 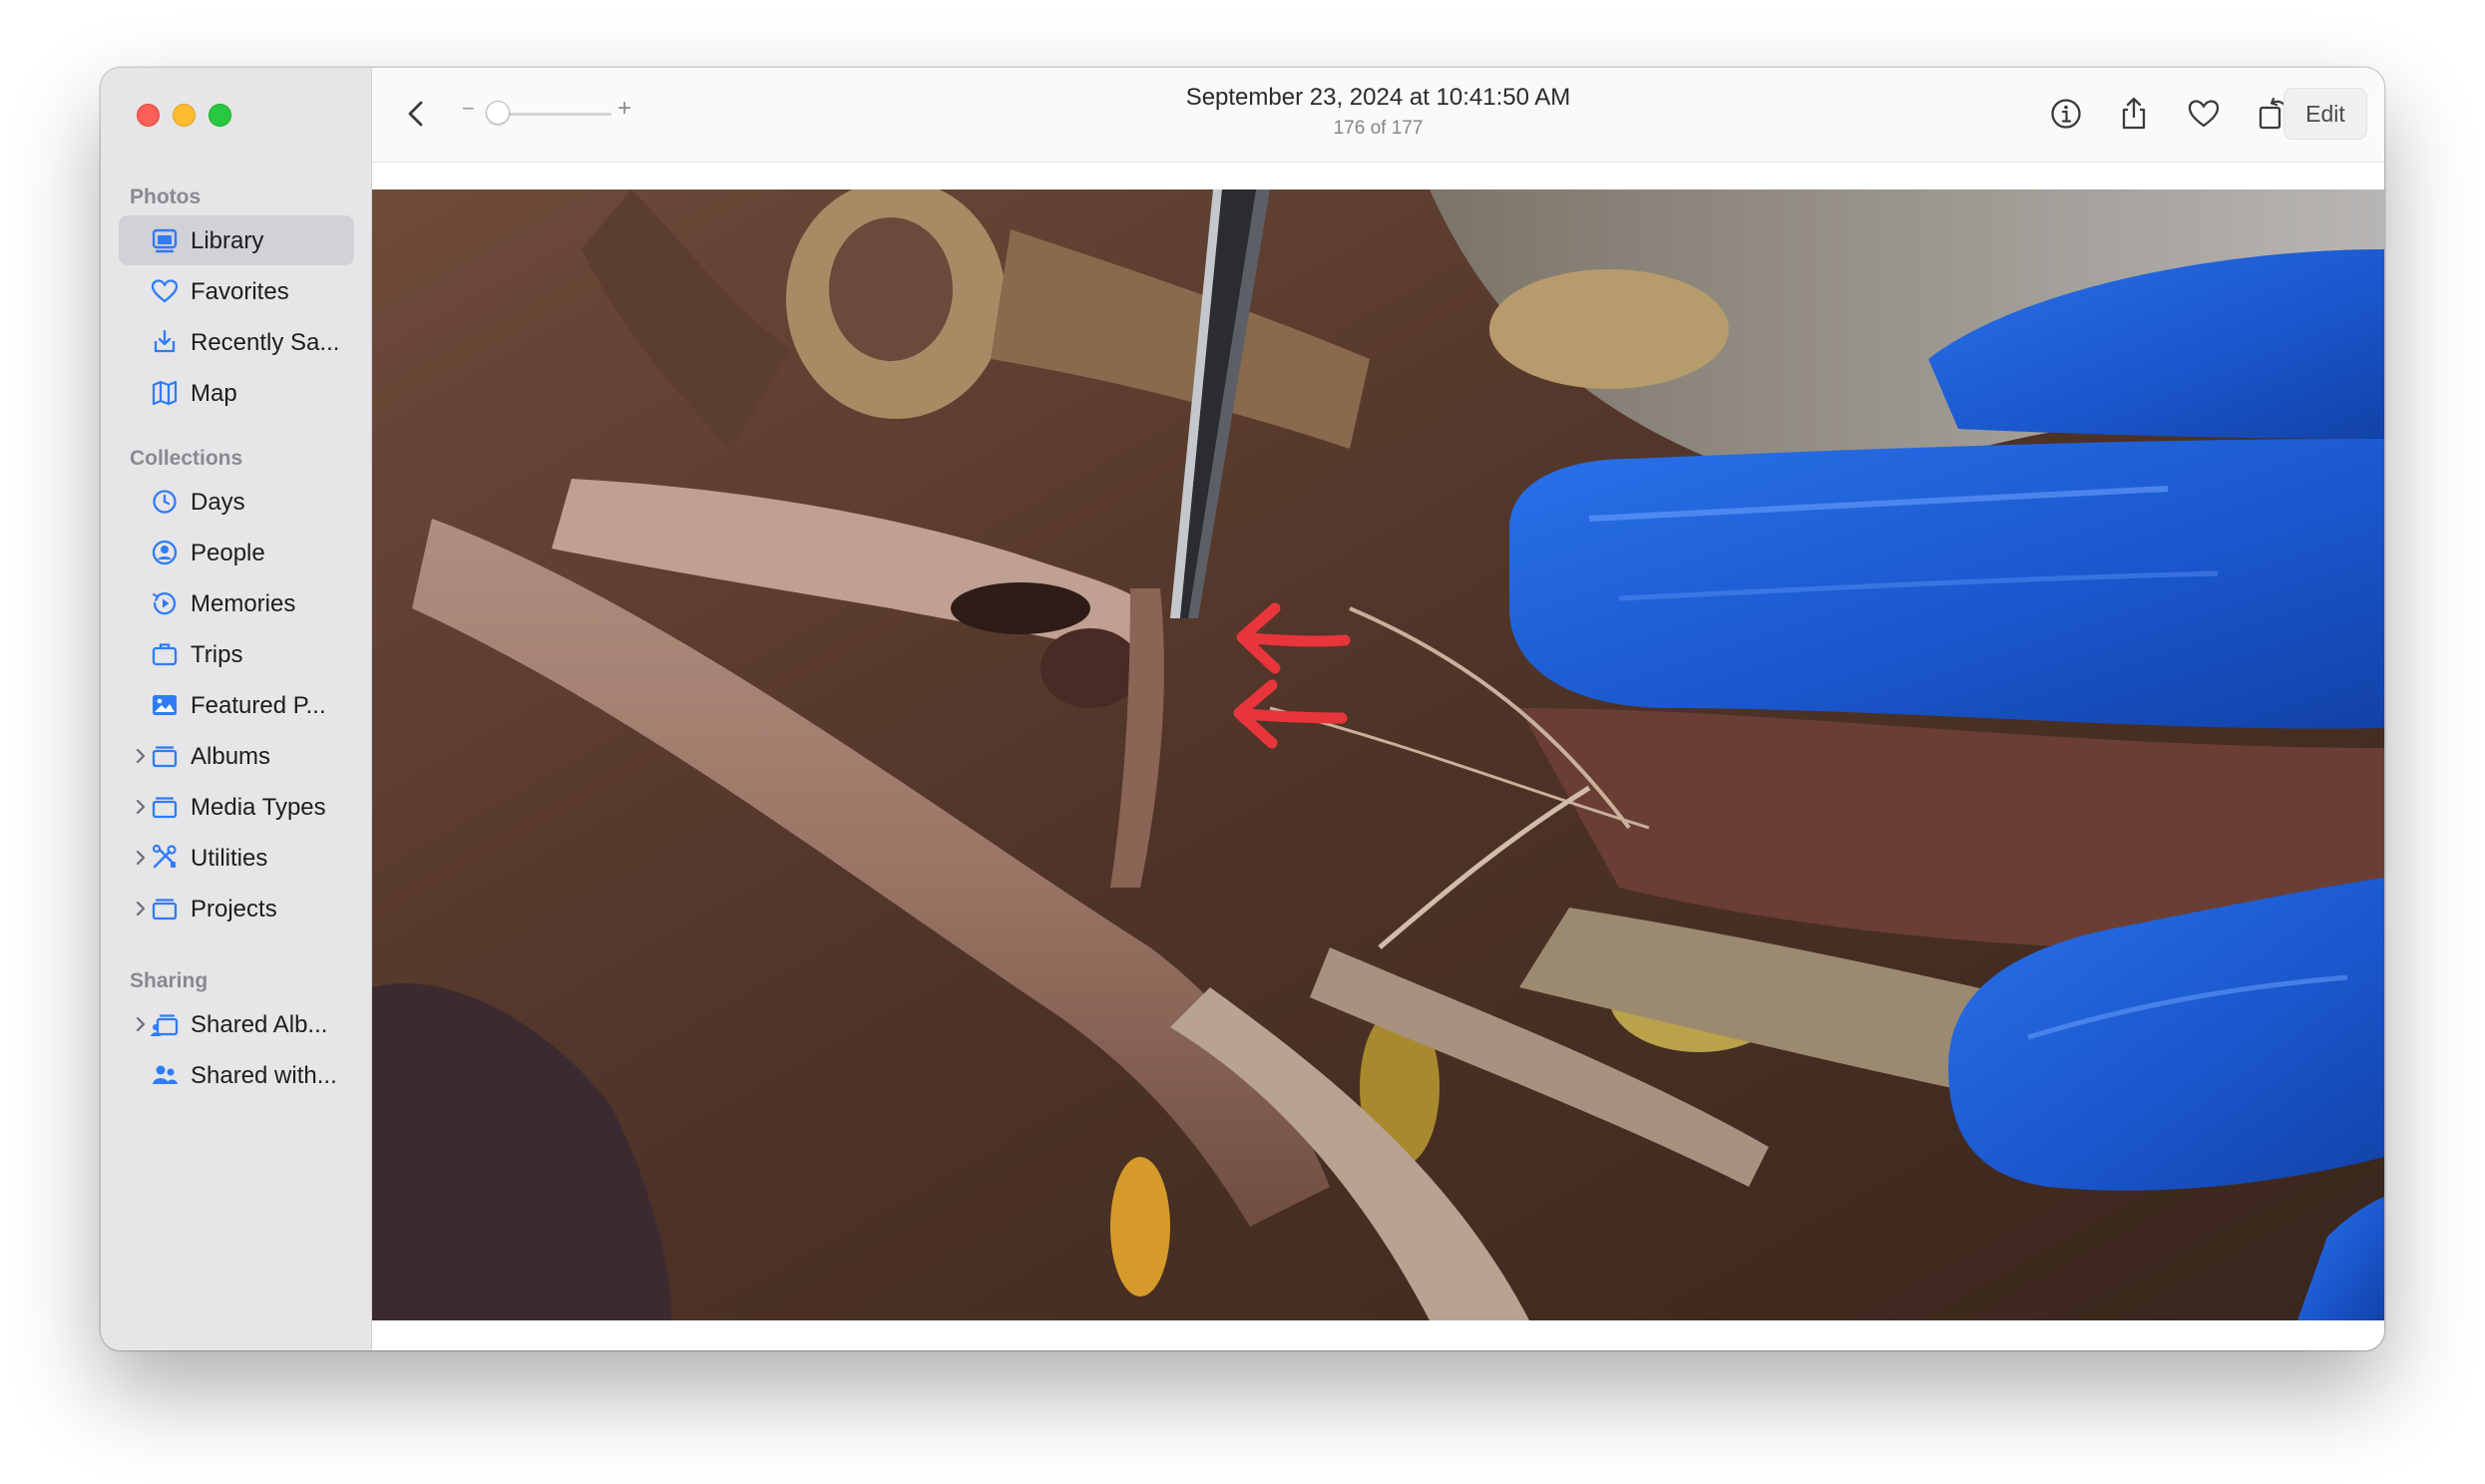 I want to click on sidebar-item-label: Projects, so click(x=234, y=909).